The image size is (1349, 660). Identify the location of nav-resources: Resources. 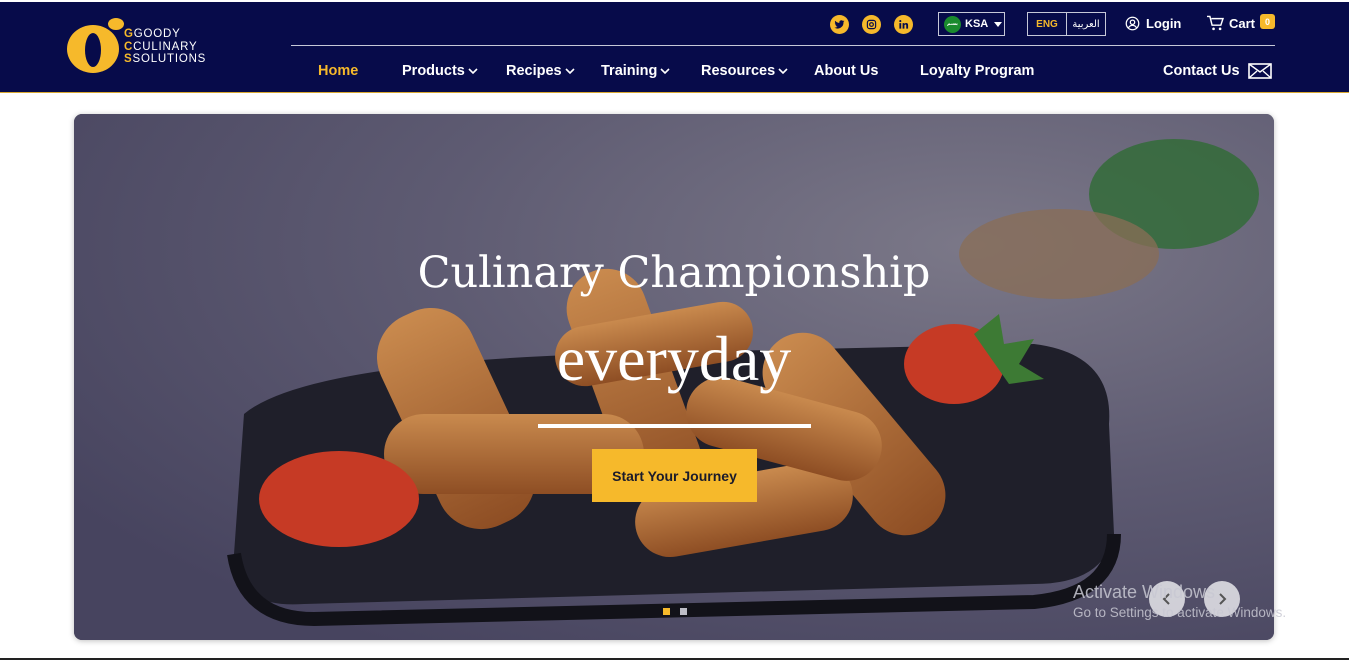
(744, 71).